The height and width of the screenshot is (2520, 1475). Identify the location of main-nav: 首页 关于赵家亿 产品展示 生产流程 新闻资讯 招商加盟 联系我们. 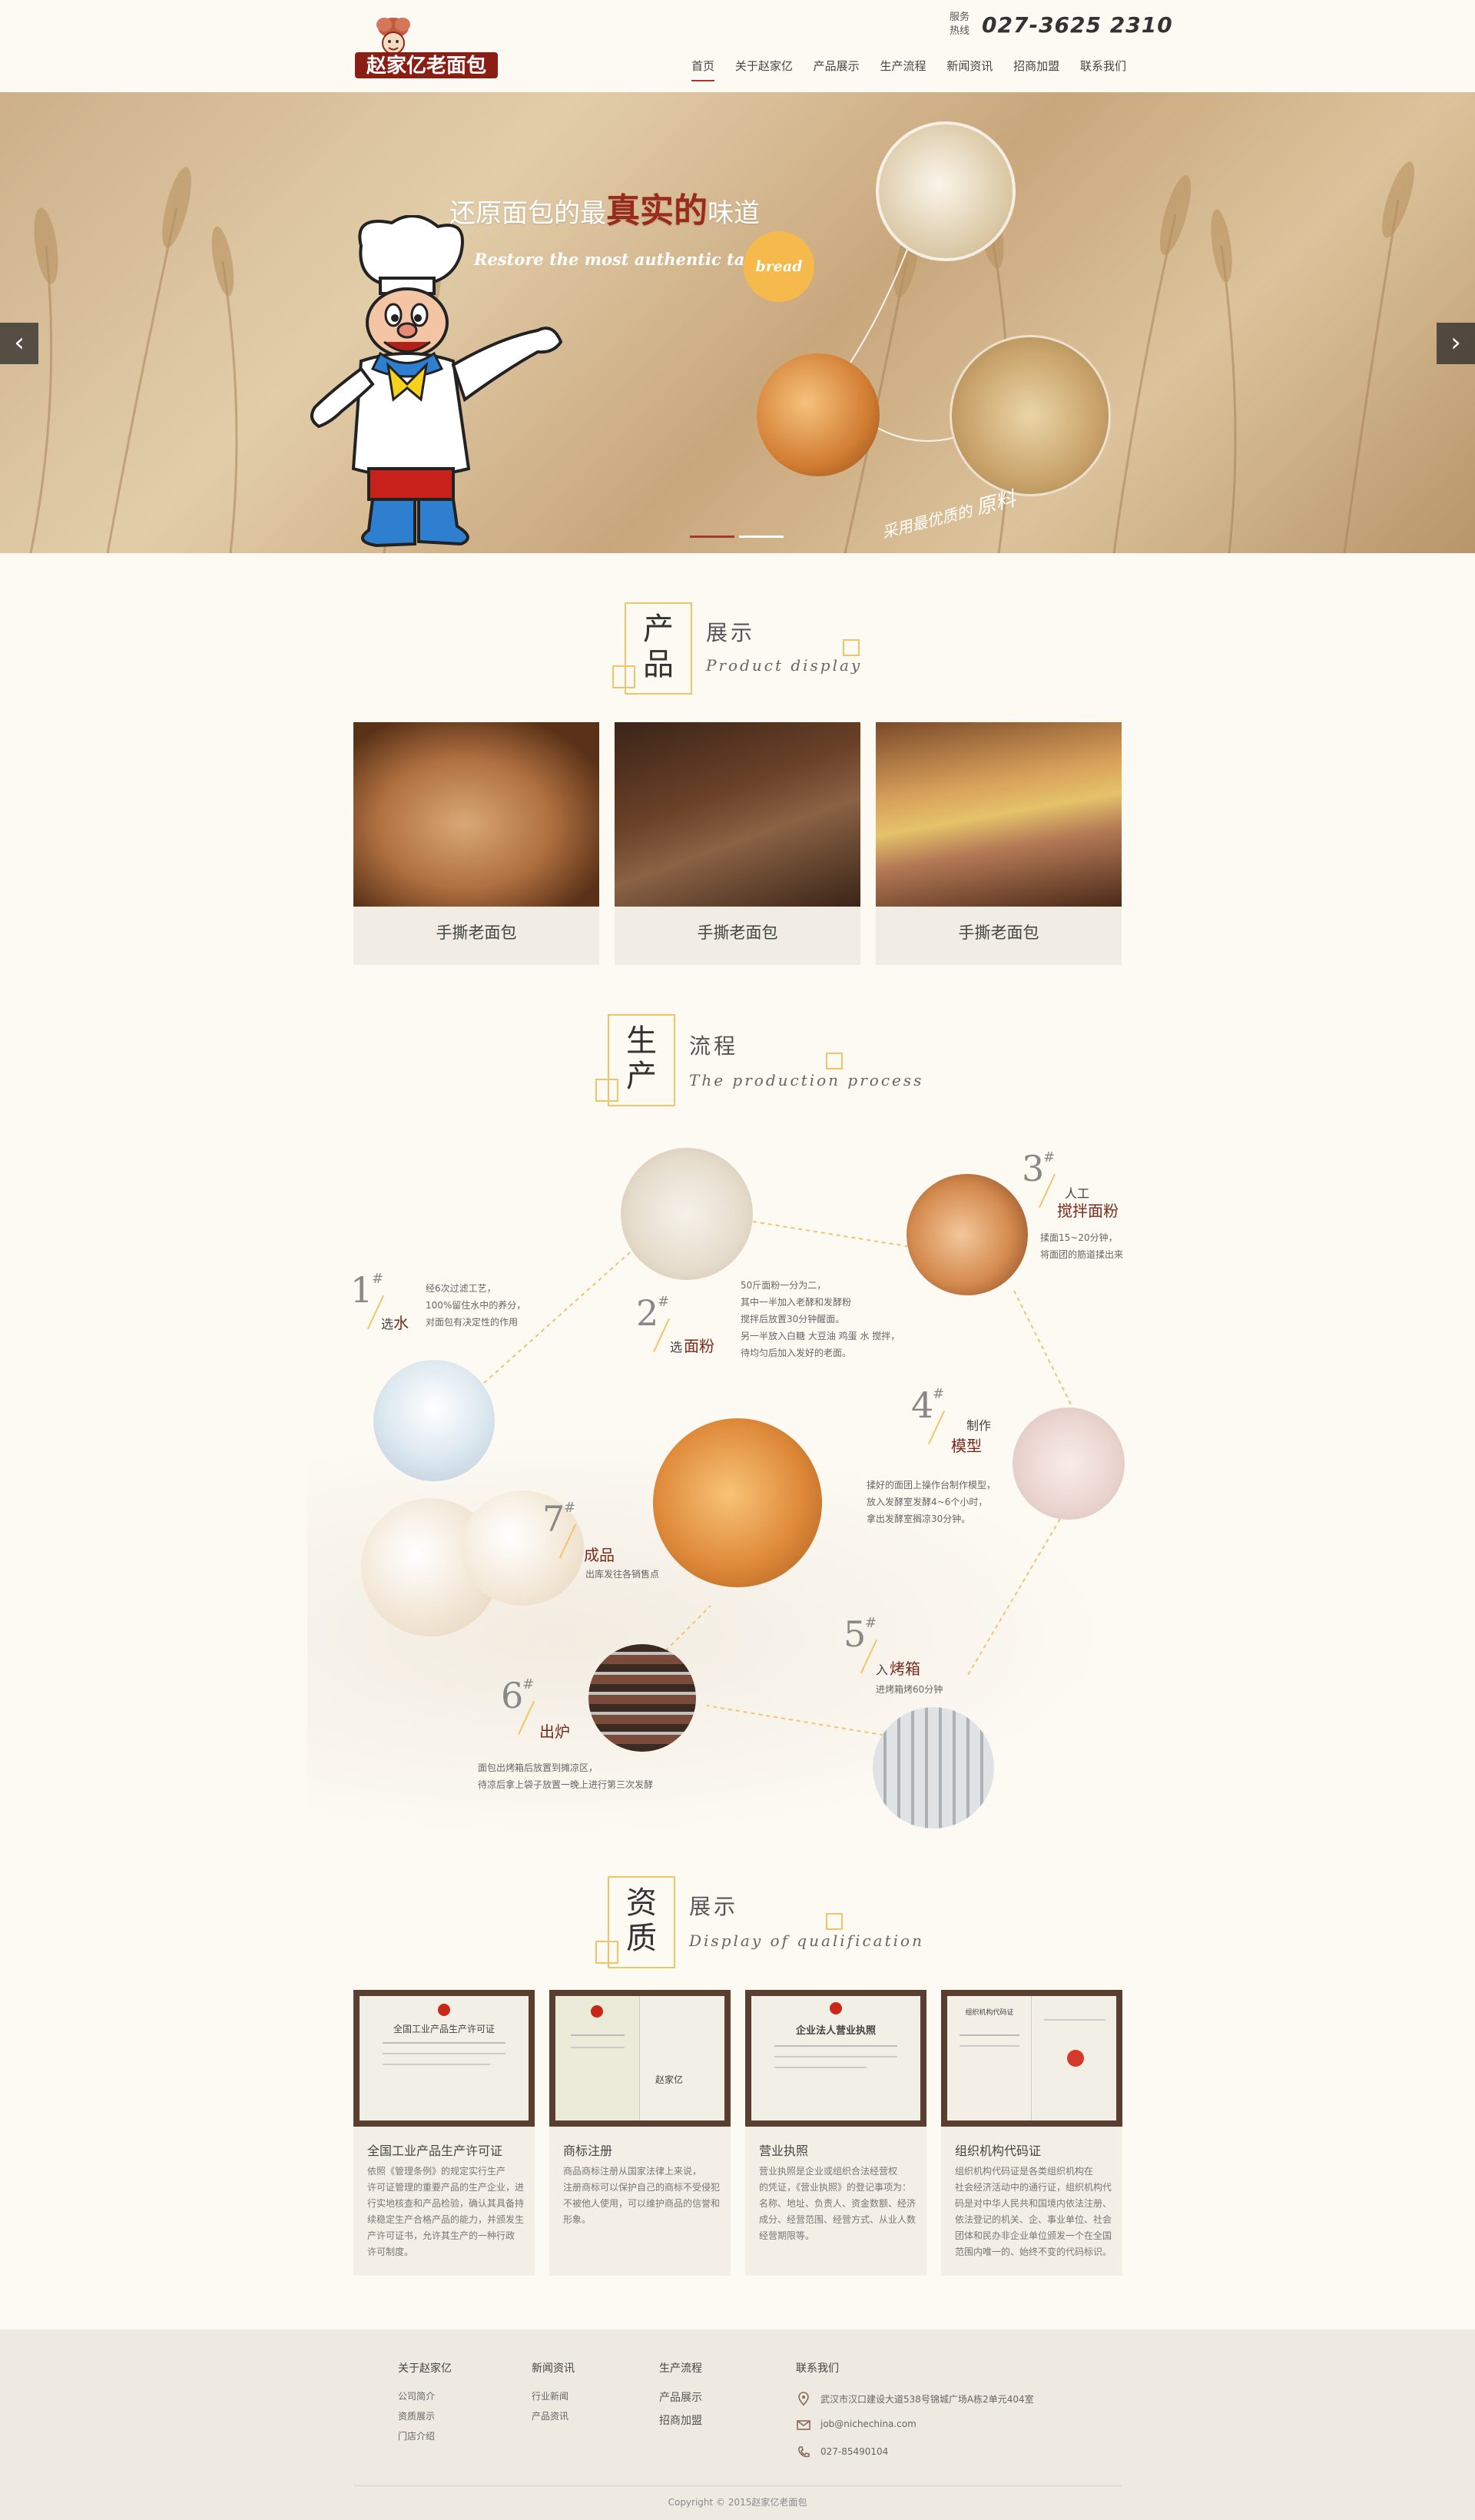
(908, 66).